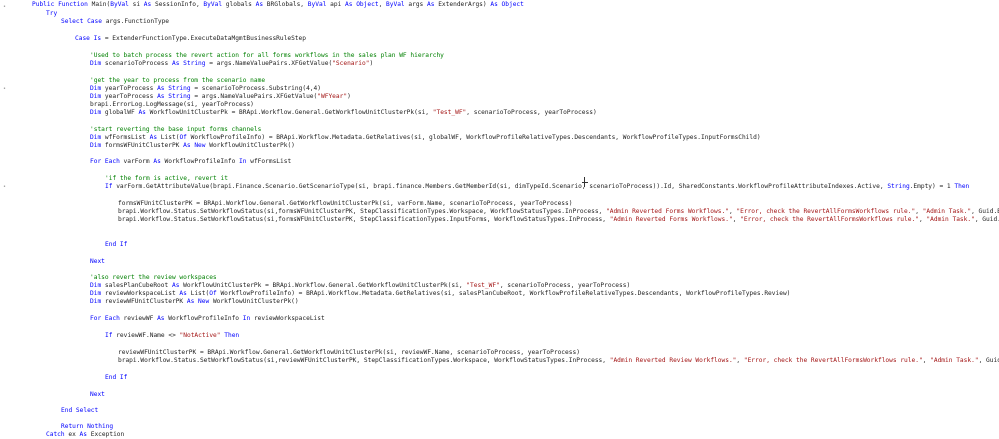 The image size is (999, 439). What do you see at coordinates (449, 112) in the screenshot?
I see `string-token: "Test_WF"` at bounding box center [449, 112].